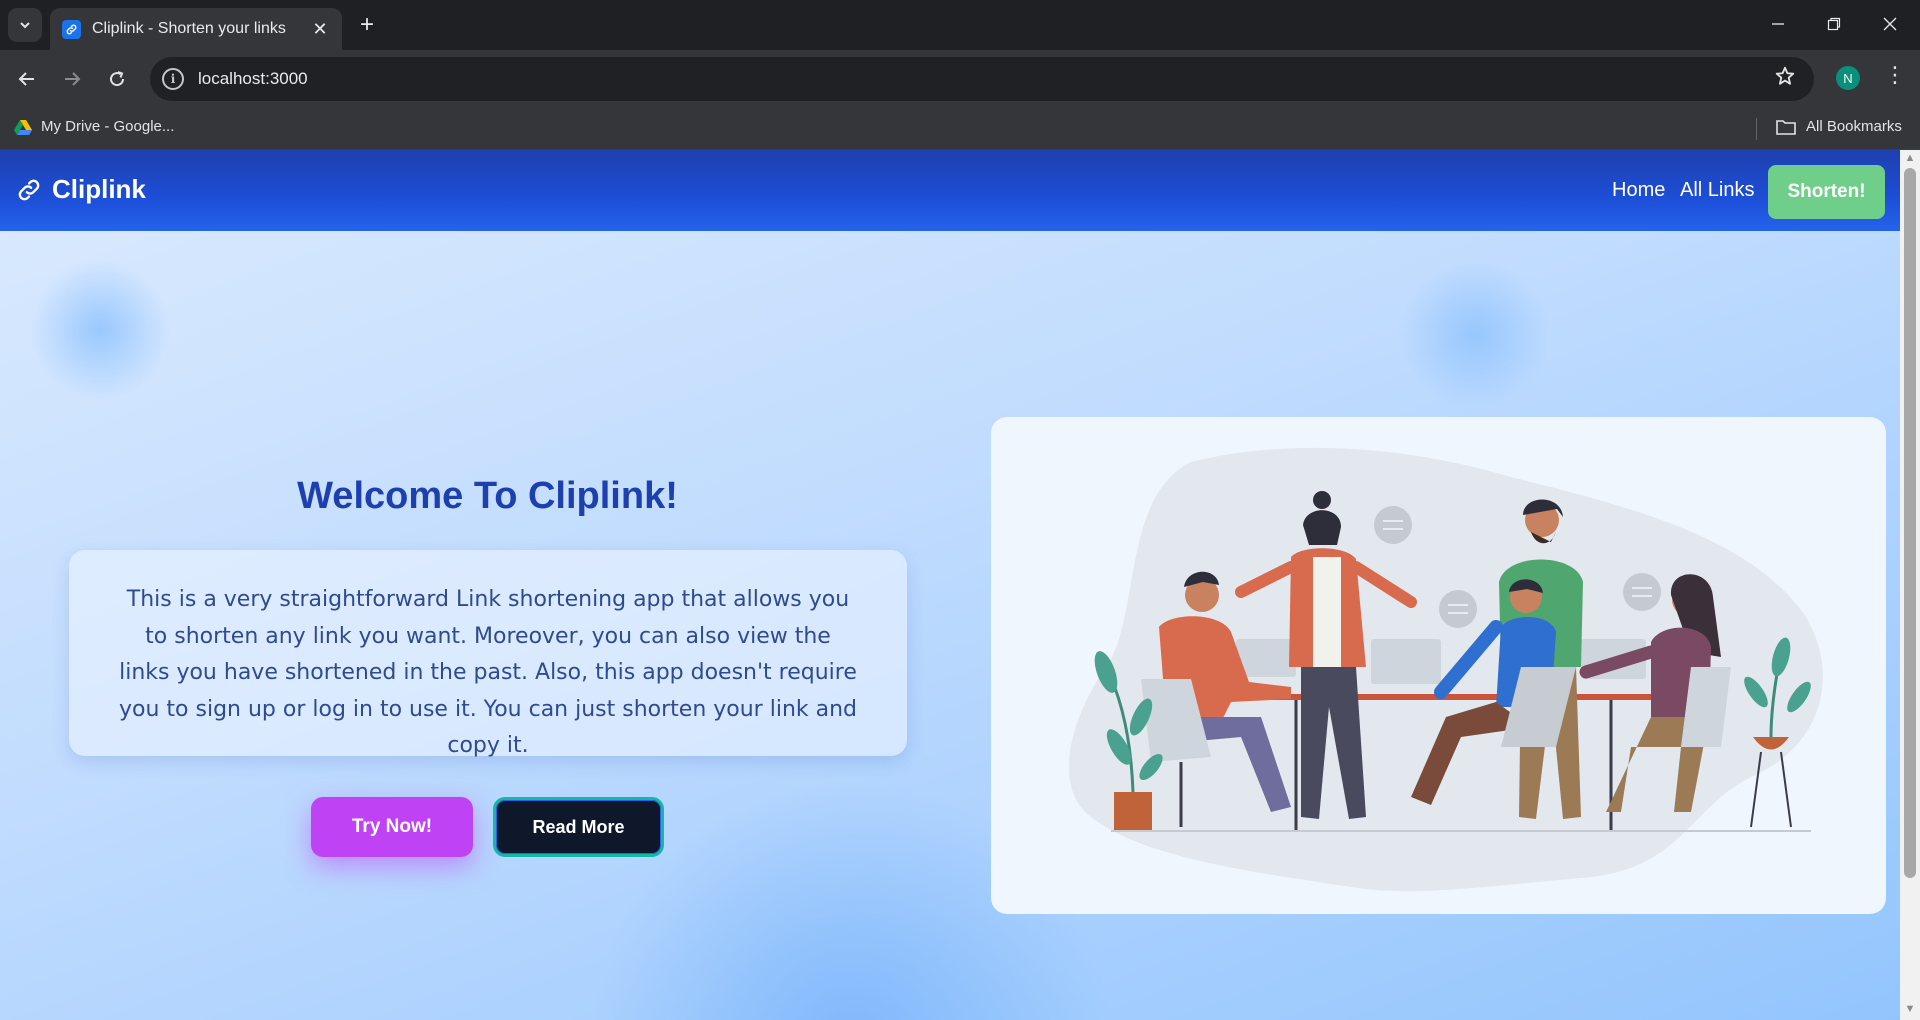 Image resolution: width=1920 pixels, height=1020 pixels. I want to click on tab-search-button, so click(25, 25).